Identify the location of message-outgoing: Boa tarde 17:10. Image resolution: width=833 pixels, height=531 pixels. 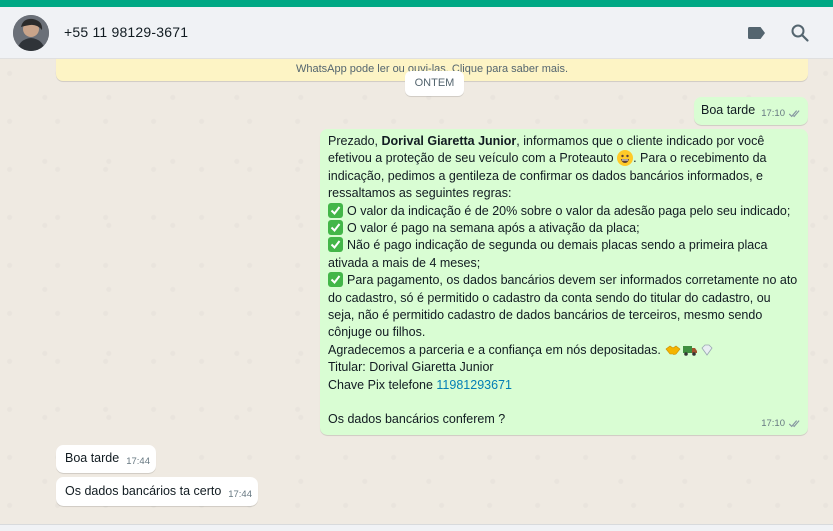
(751, 111).